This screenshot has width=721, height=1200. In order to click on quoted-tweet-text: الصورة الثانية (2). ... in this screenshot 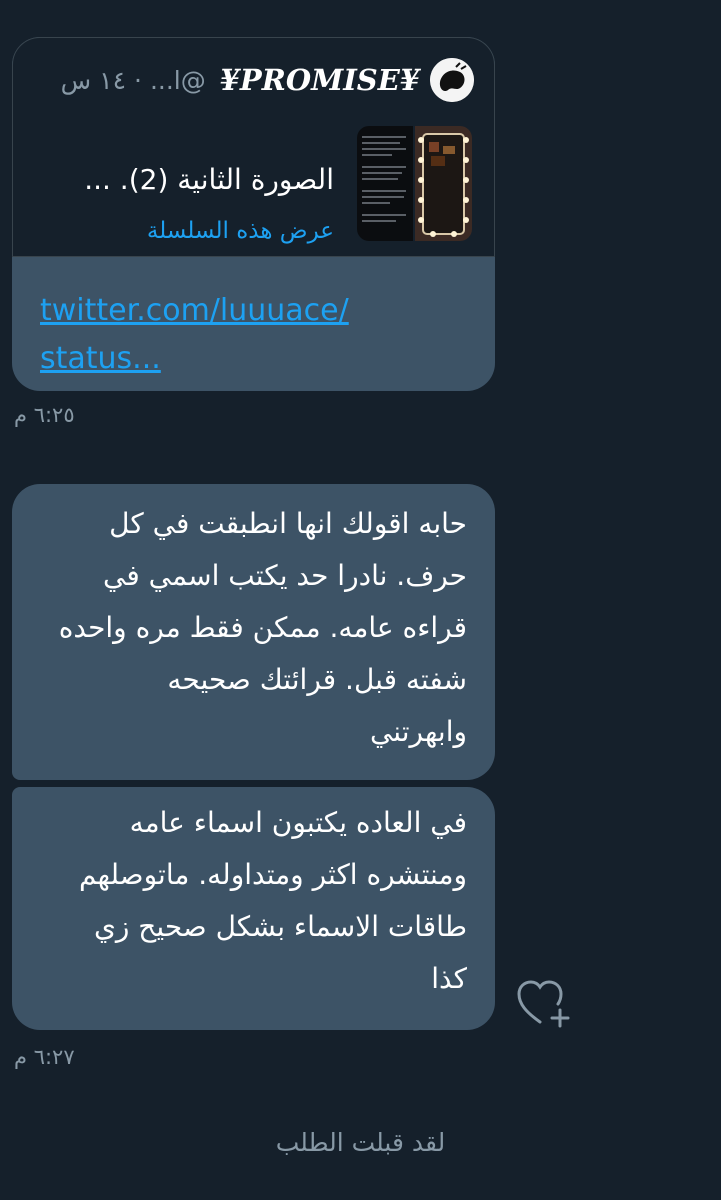, I will do `click(209, 179)`.